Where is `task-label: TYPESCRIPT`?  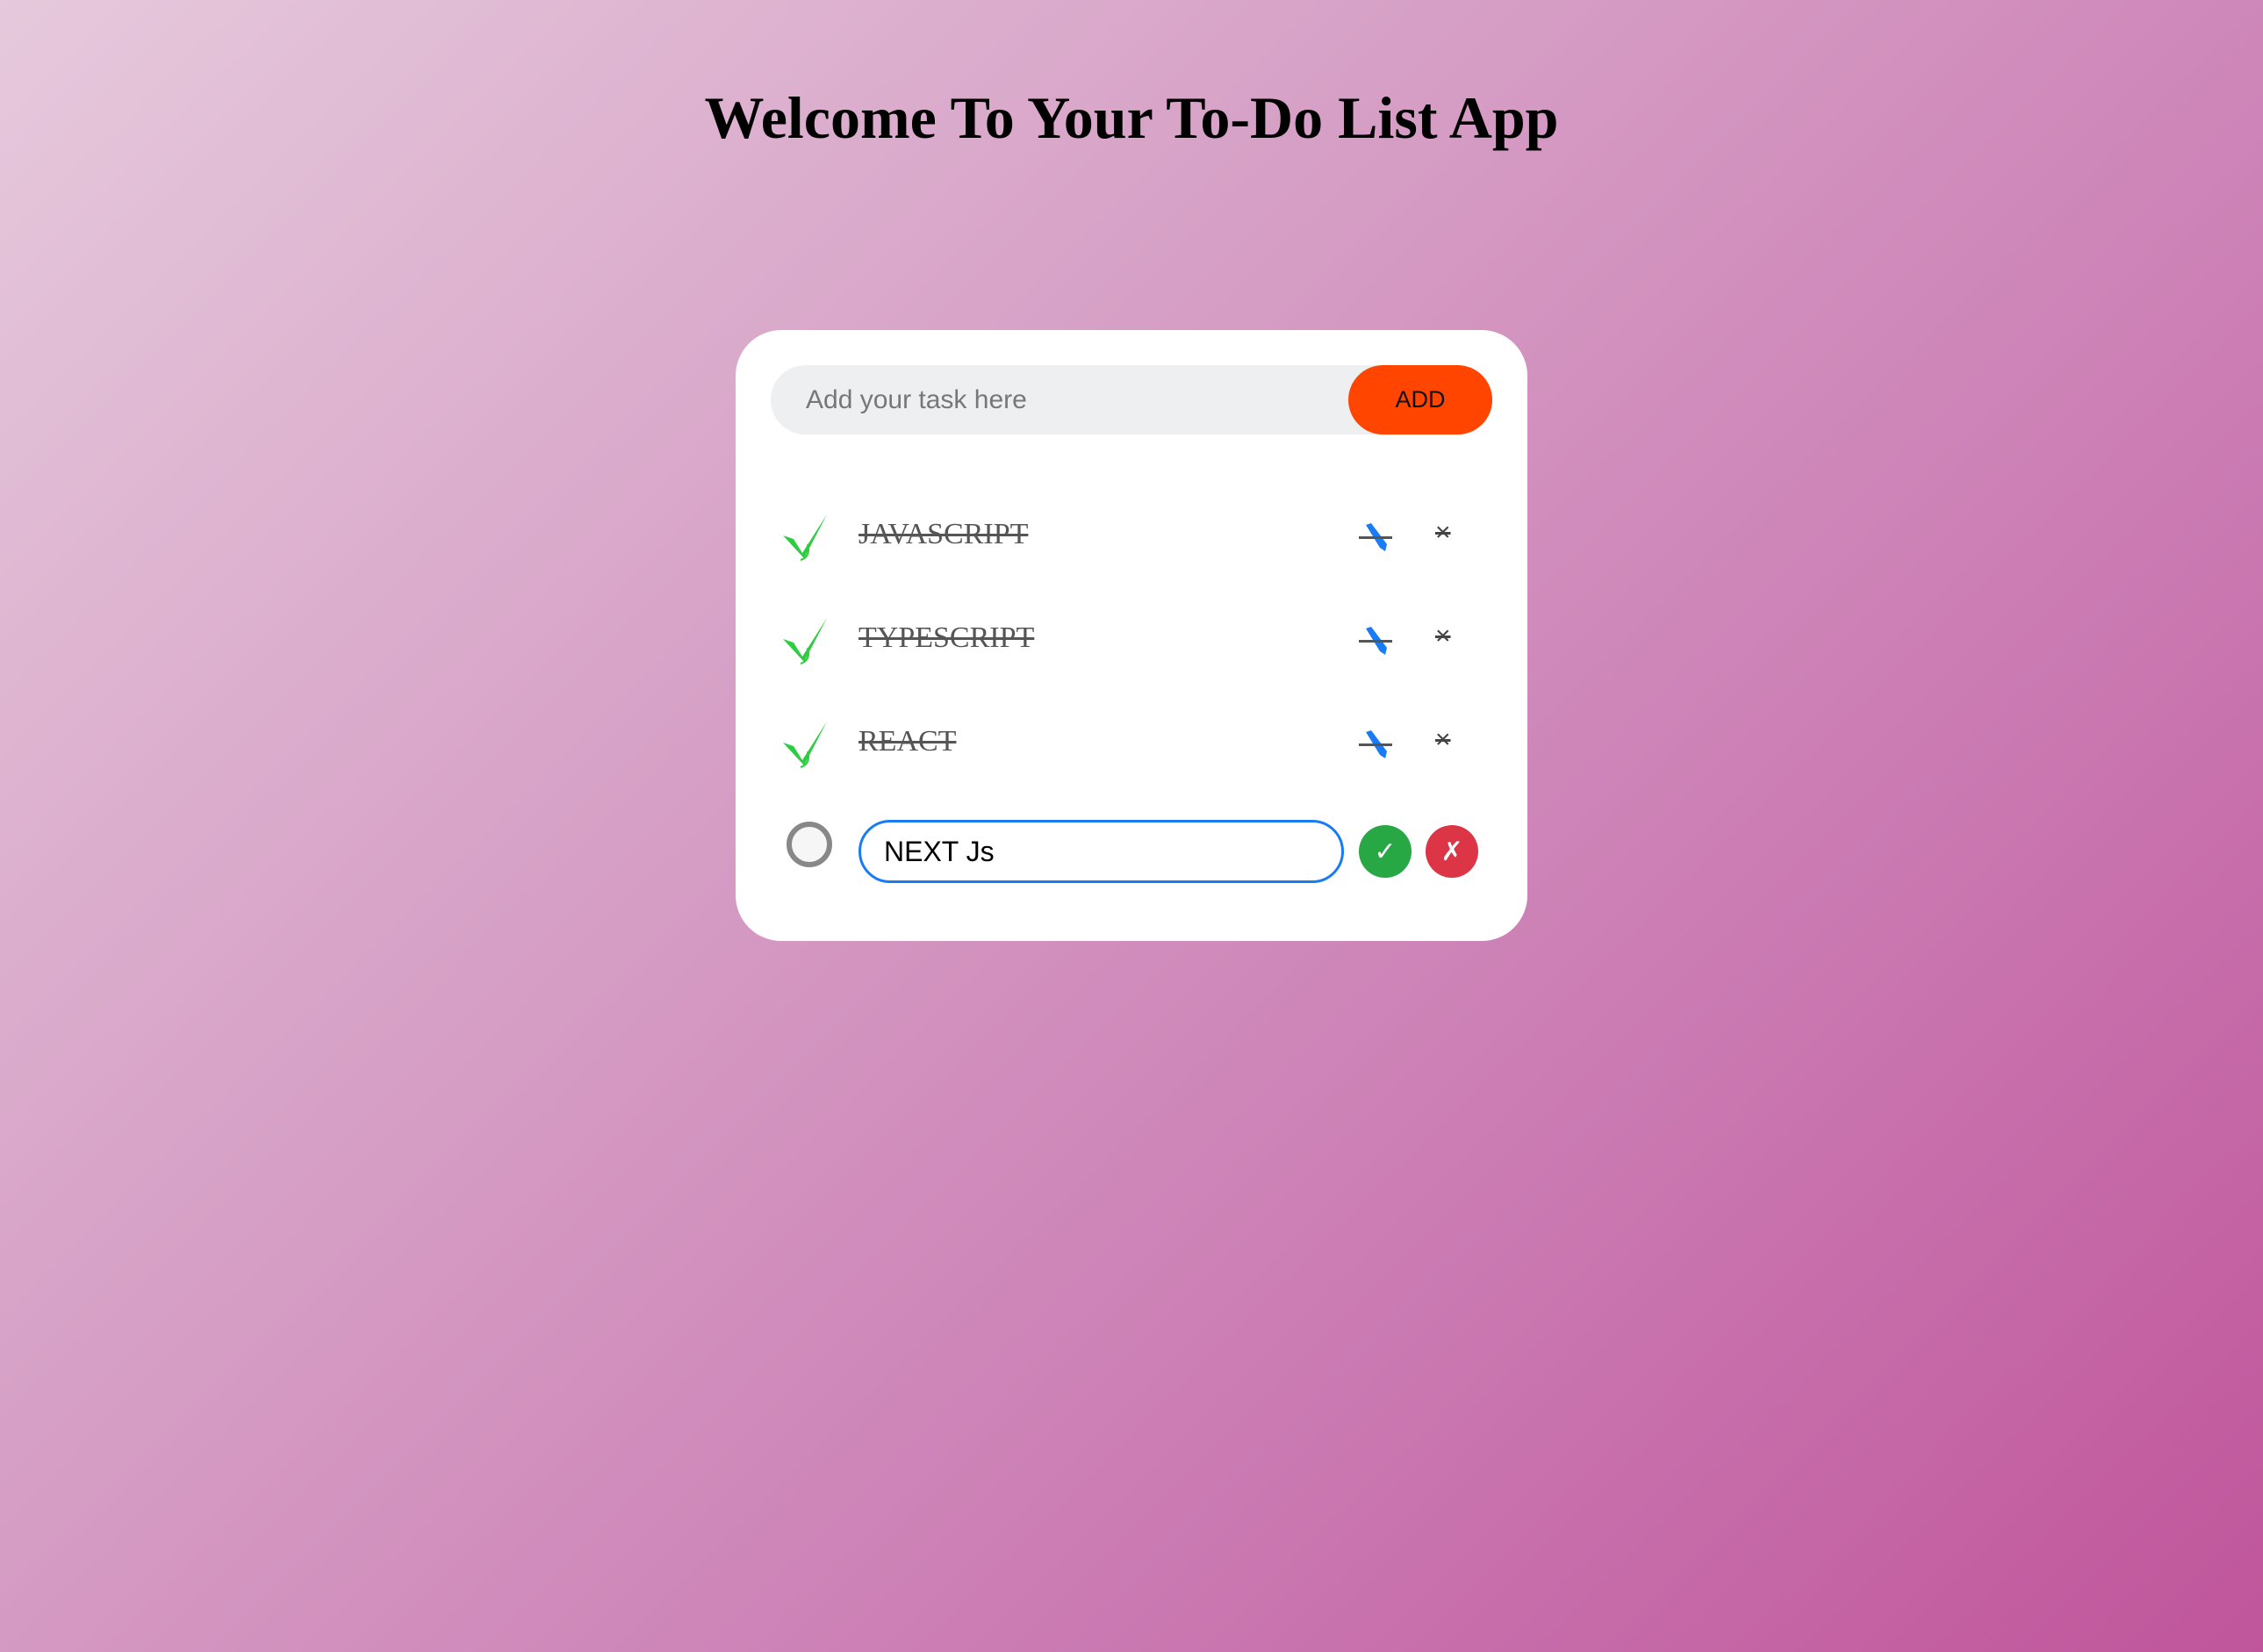 task-label: TYPESCRIPT is located at coordinates (947, 638).